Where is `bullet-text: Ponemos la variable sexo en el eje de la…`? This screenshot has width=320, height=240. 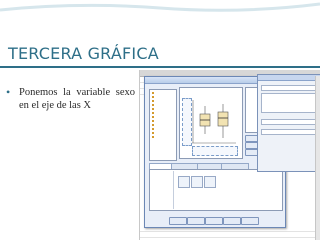
bullet-text: Ponemos la variable sexo en el eje de la… is located at coordinates (77, 99).